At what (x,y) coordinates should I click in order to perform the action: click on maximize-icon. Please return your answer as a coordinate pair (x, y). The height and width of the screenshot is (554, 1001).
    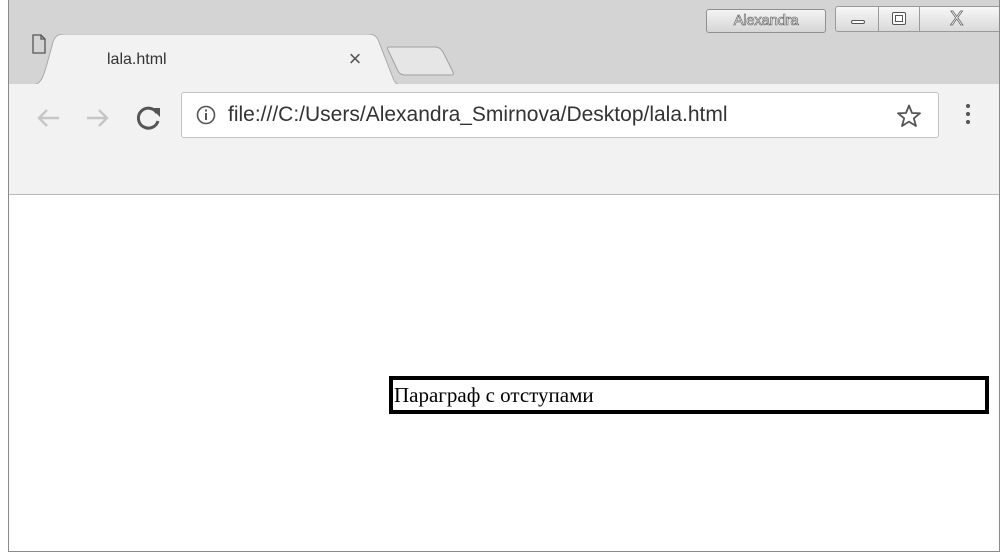
    Looking at the image, I should click on (899, 18).